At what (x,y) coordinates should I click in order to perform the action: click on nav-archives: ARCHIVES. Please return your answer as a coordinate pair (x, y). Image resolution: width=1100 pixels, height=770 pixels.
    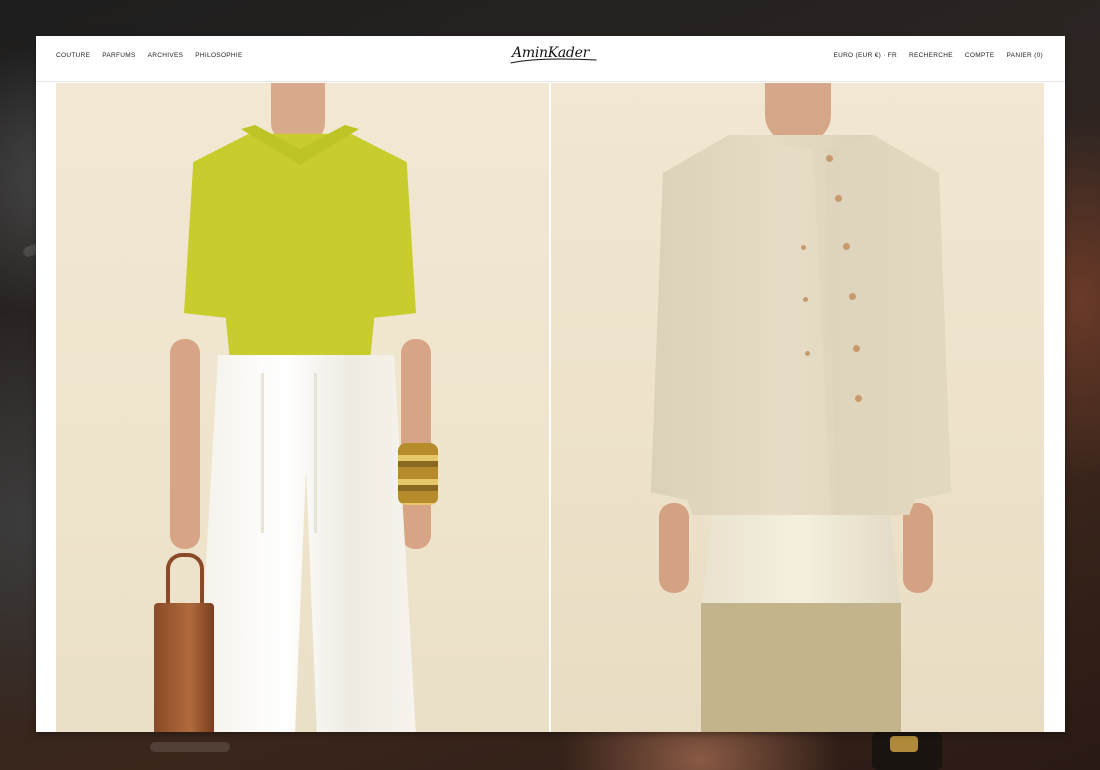
    Looking at the image, I should click on (166, 55).